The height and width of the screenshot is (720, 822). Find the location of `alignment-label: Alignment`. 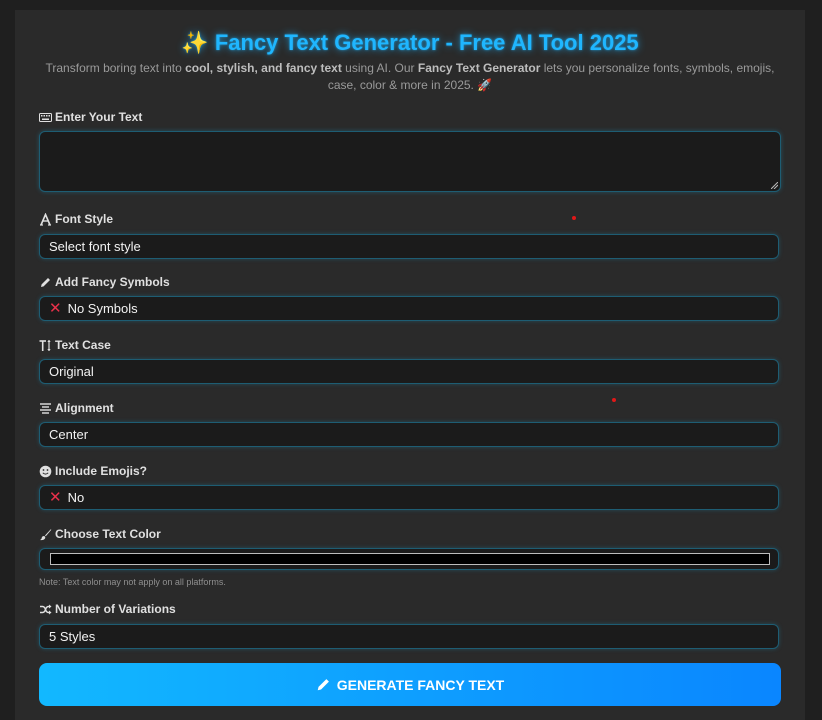

alignment-label: Alignment is located at coordinates (76, 408).